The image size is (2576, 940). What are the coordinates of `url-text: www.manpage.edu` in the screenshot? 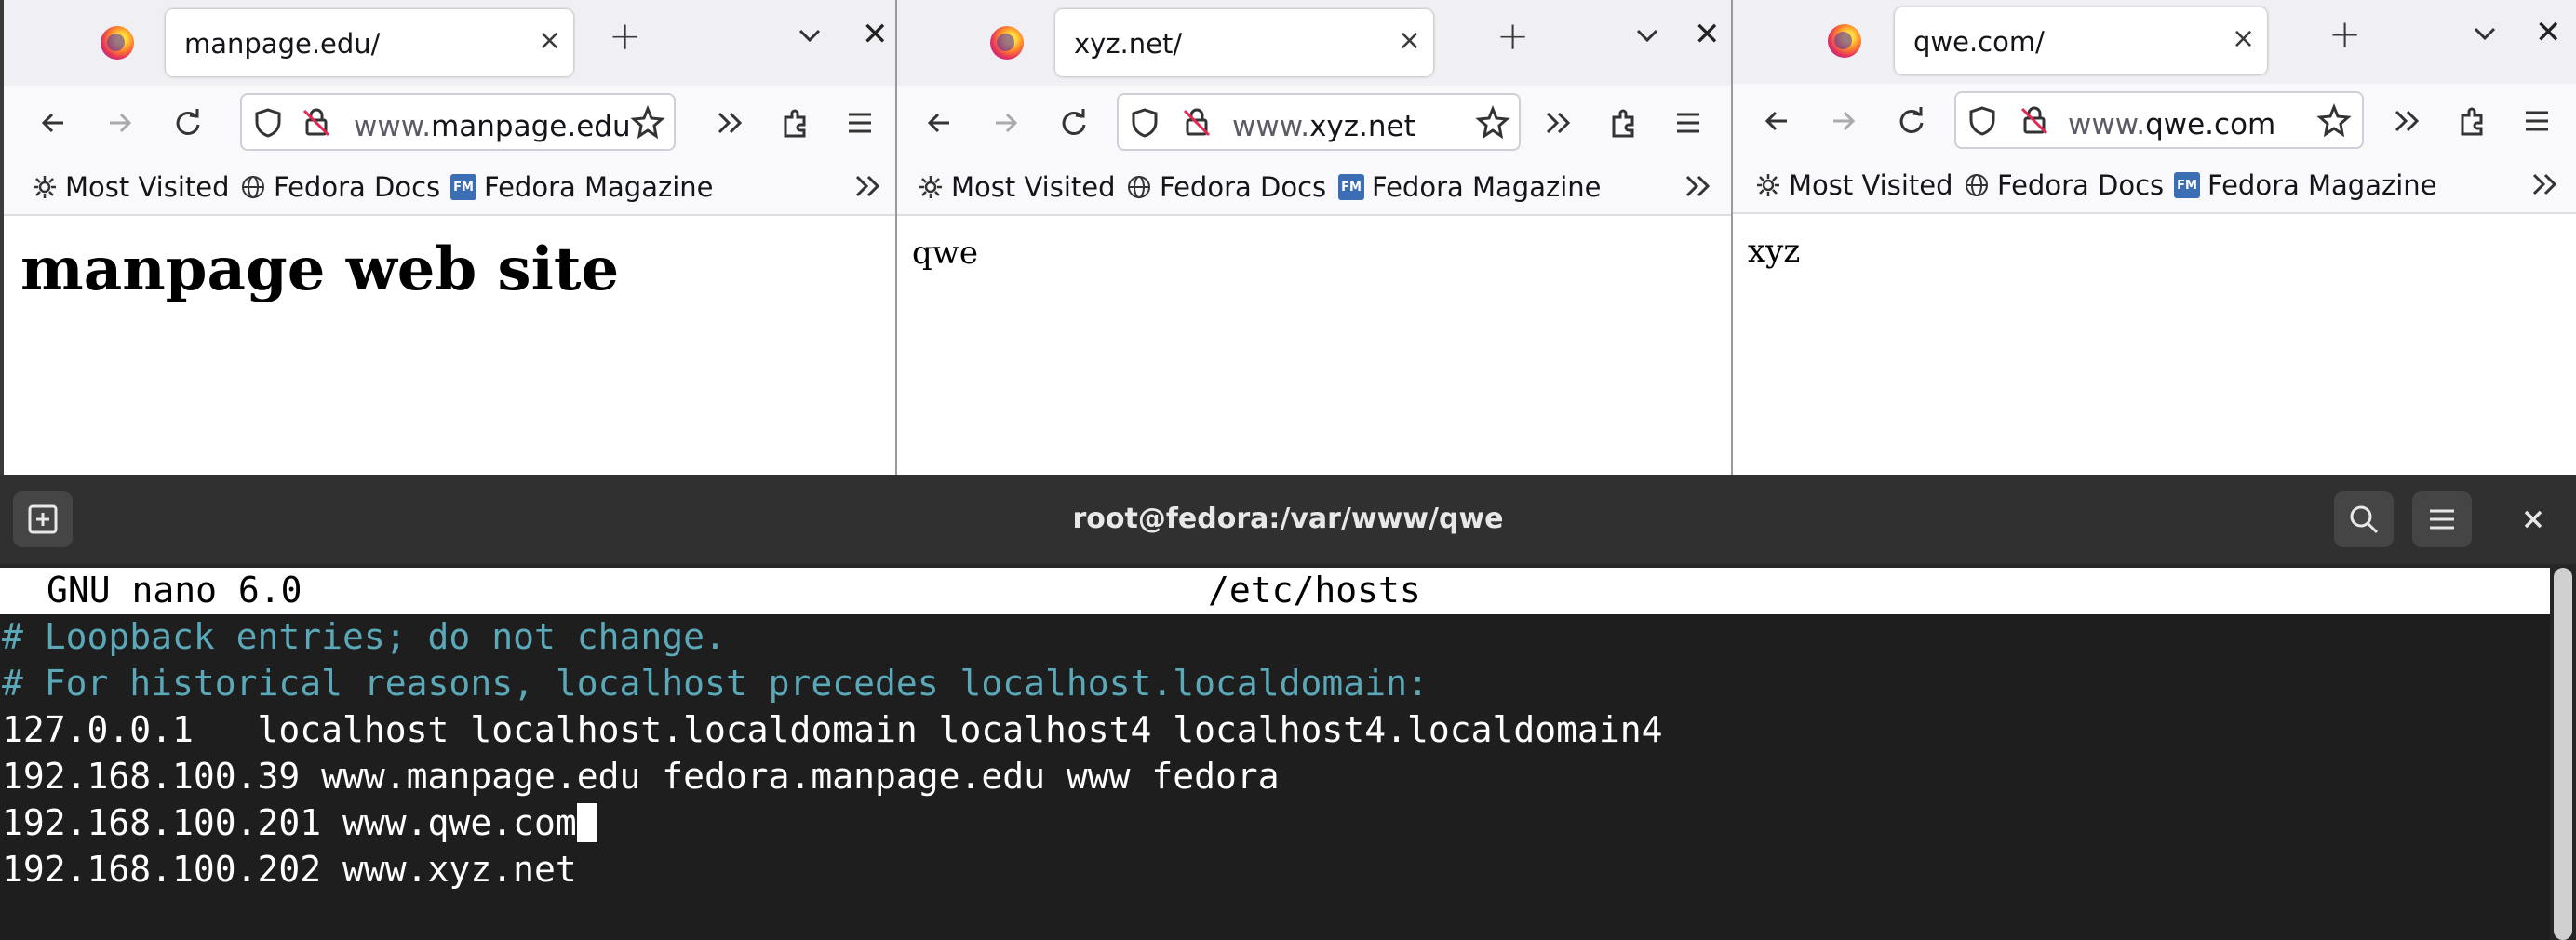 It's located at (492, 126).